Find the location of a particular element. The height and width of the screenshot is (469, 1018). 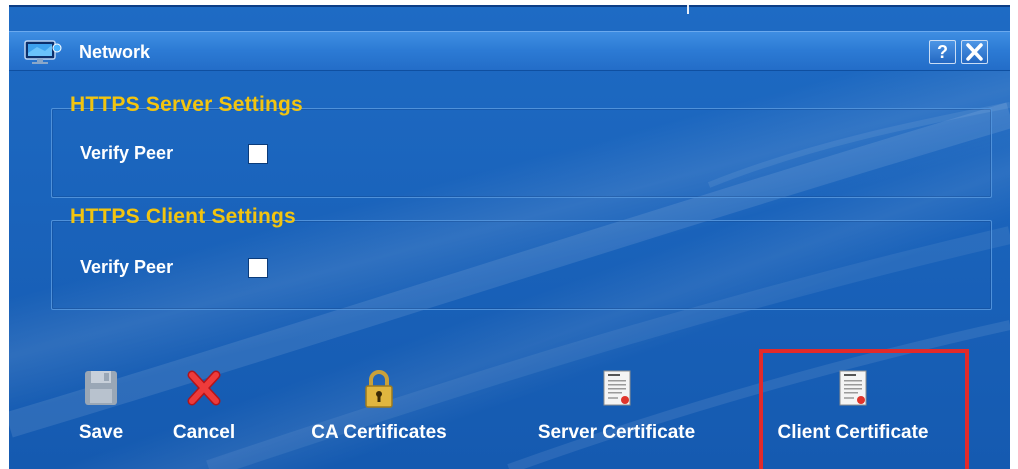

monitor-icon is located at coordinates (43, 52).